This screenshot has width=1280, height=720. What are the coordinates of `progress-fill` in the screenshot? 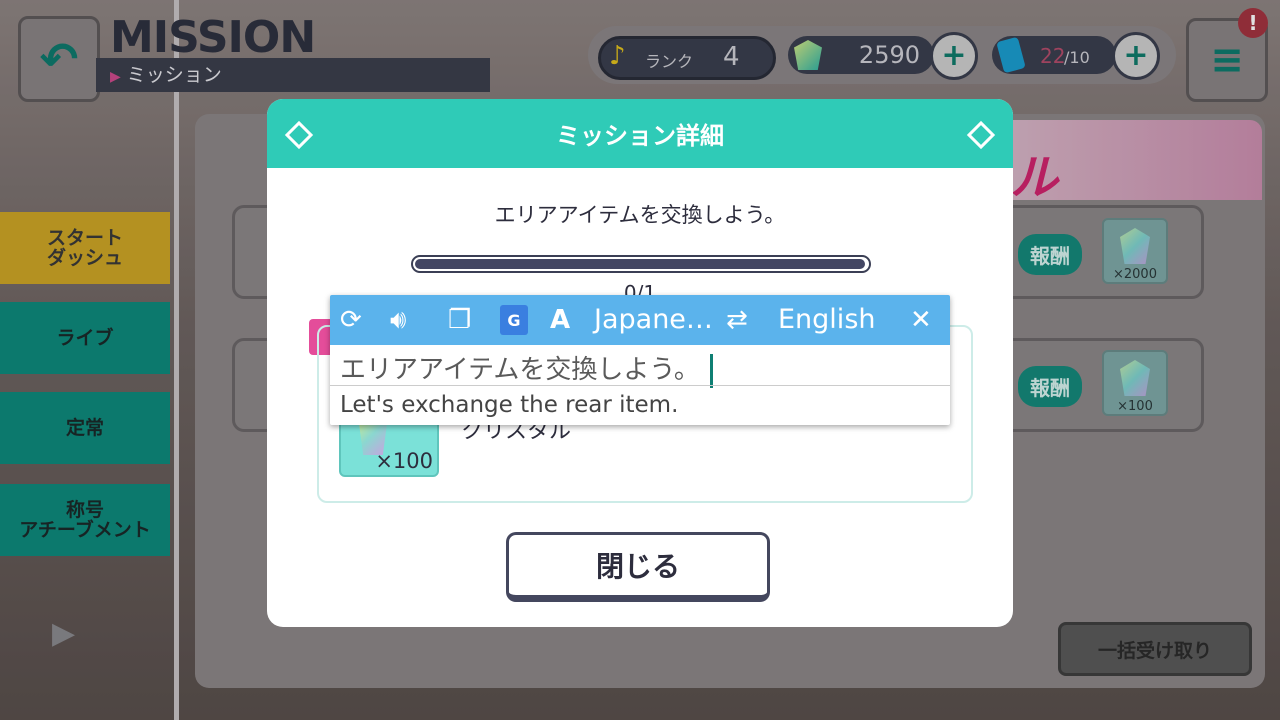 It's located at (640, 264).